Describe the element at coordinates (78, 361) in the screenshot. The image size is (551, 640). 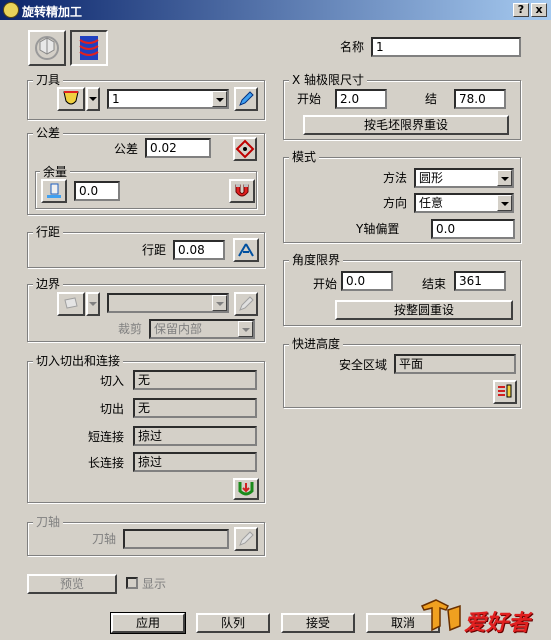
I see `leads-links-group-label: 切入切出和连接` at that location.